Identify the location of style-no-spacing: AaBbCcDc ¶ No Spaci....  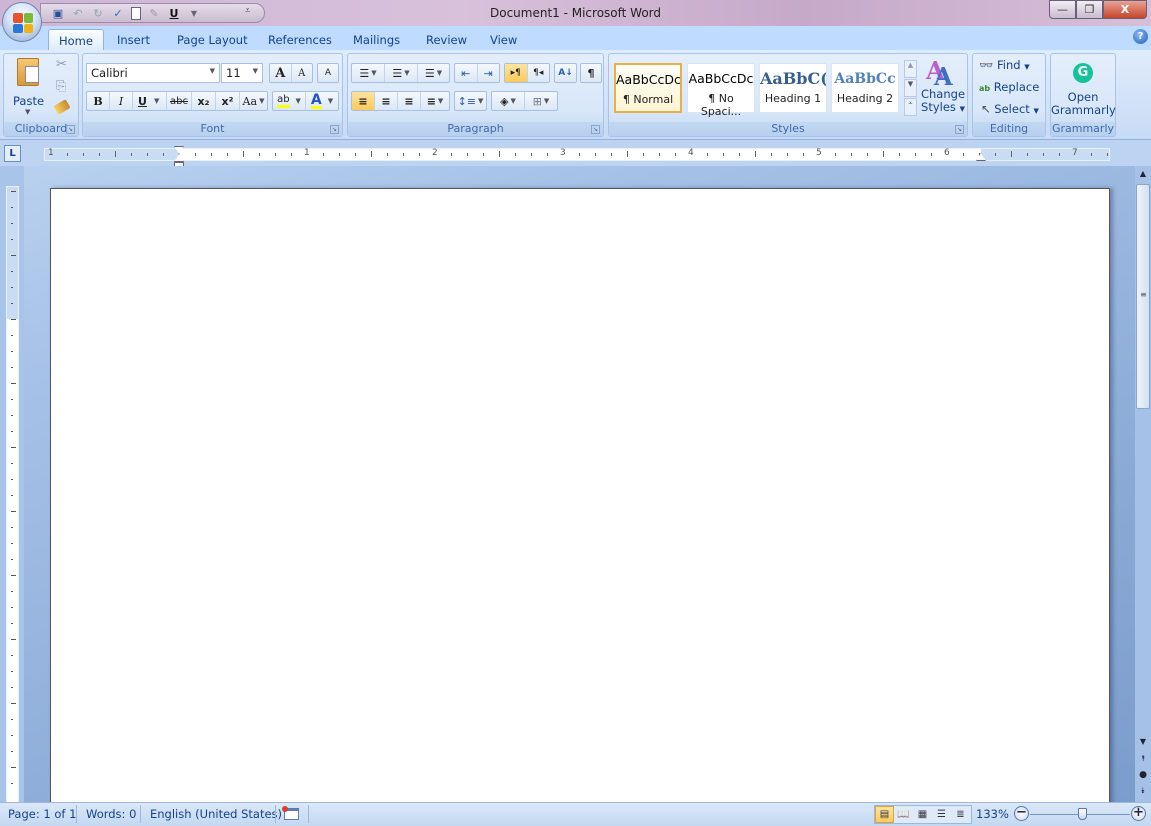
(721, 90).